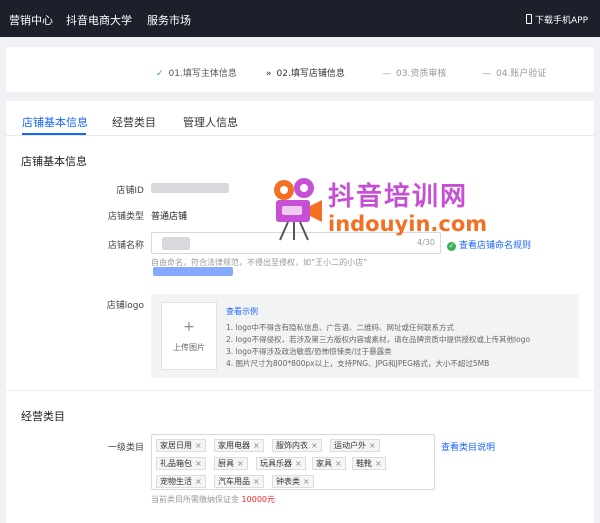  What do you see at coordinates (468, 446) in the screenshot?
I see `category-description-link: 查看类目说明` at bounding box center [468, 446].